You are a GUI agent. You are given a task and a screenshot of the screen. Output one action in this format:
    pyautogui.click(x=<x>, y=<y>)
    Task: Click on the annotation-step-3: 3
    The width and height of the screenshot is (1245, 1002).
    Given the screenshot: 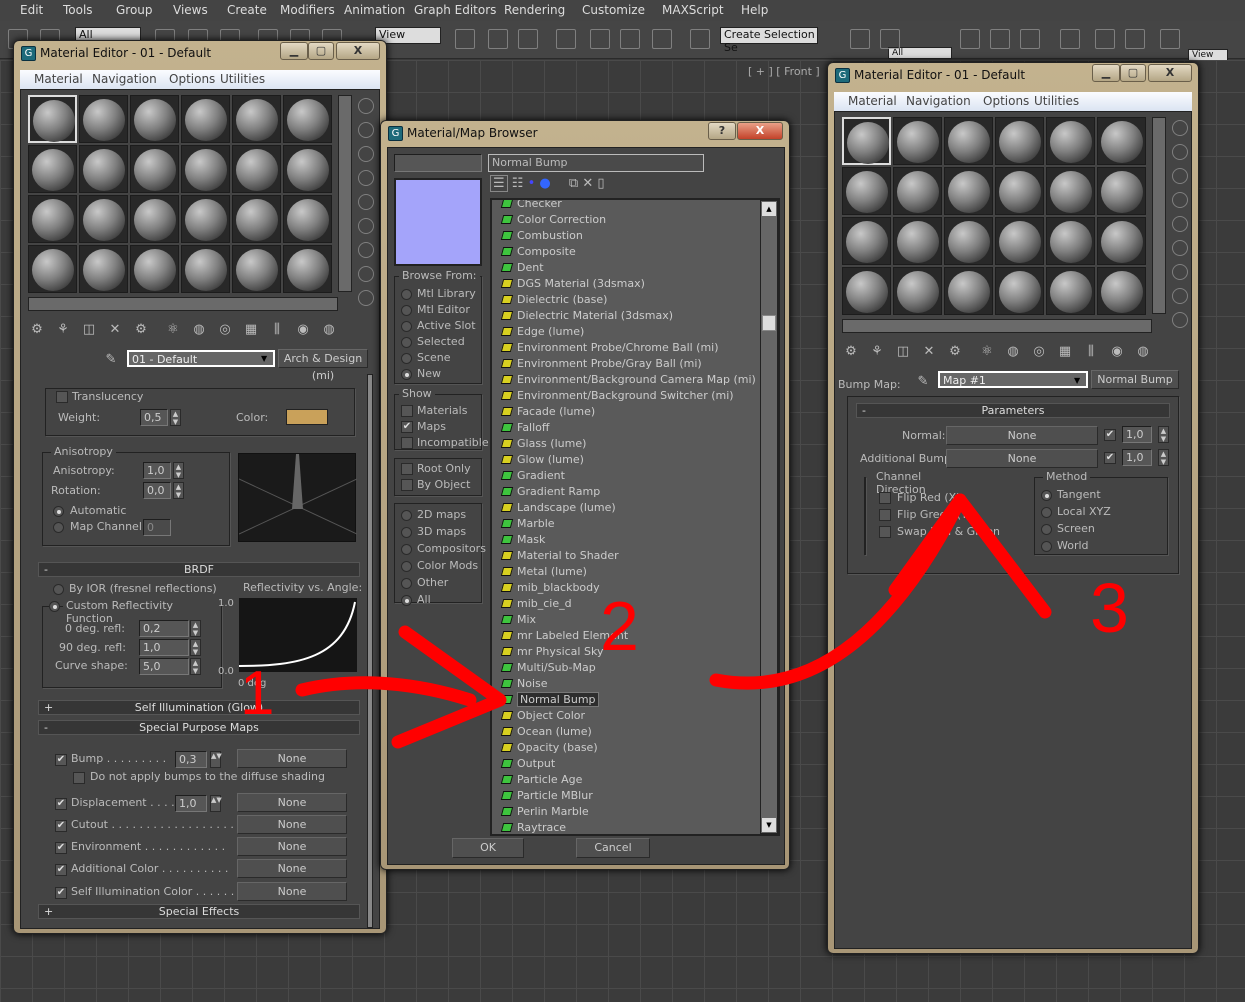 What is the action you would take?
    pyautogui.click(x=1109, y=608)
    